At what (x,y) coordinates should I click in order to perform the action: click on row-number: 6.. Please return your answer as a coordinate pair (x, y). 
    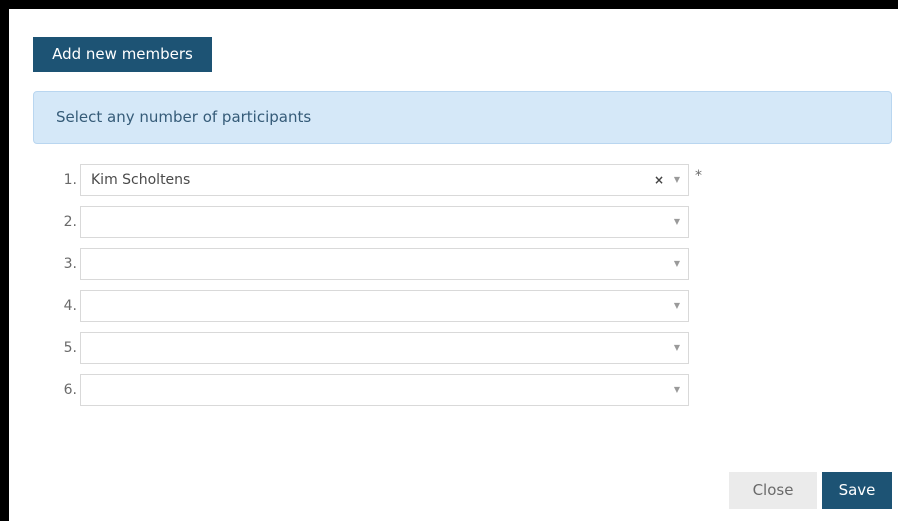
    Looking at the image, I should click on (70, 390).